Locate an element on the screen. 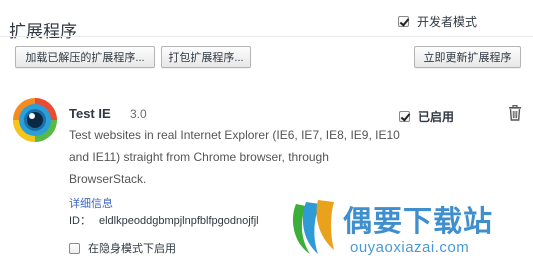 This screenshot has height=258, width=533. watermark-url: ouyaoxiazai.com is located at coordinates (410, 247).